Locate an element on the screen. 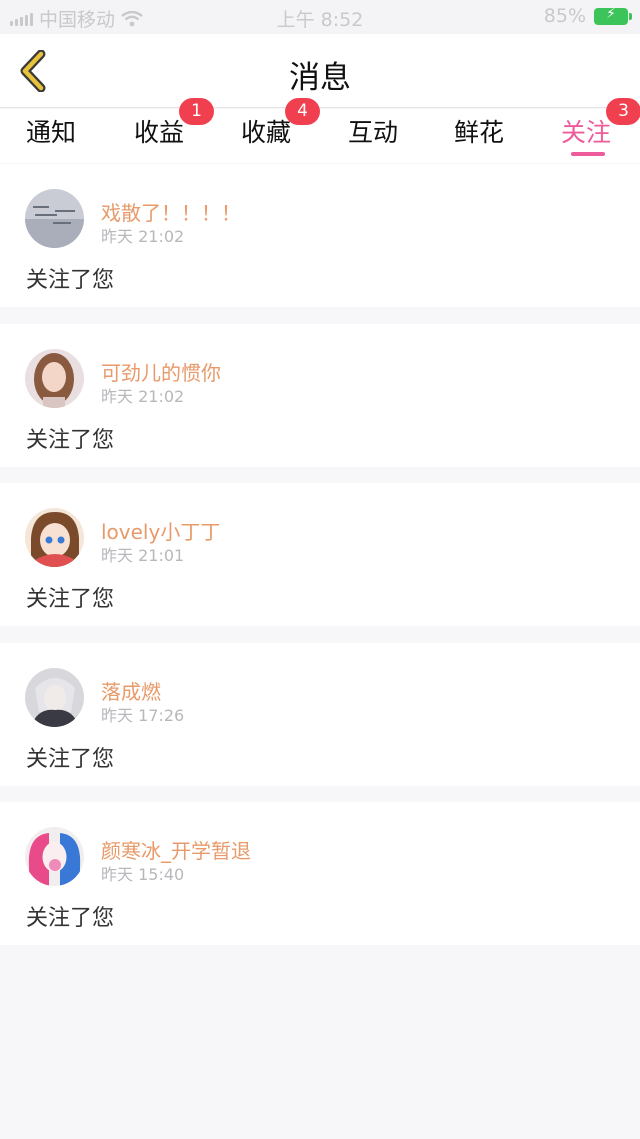 The width and height of the screenshot is (640, 1139). status-right: 85% ⚡ is located at coordinates (587, 16).